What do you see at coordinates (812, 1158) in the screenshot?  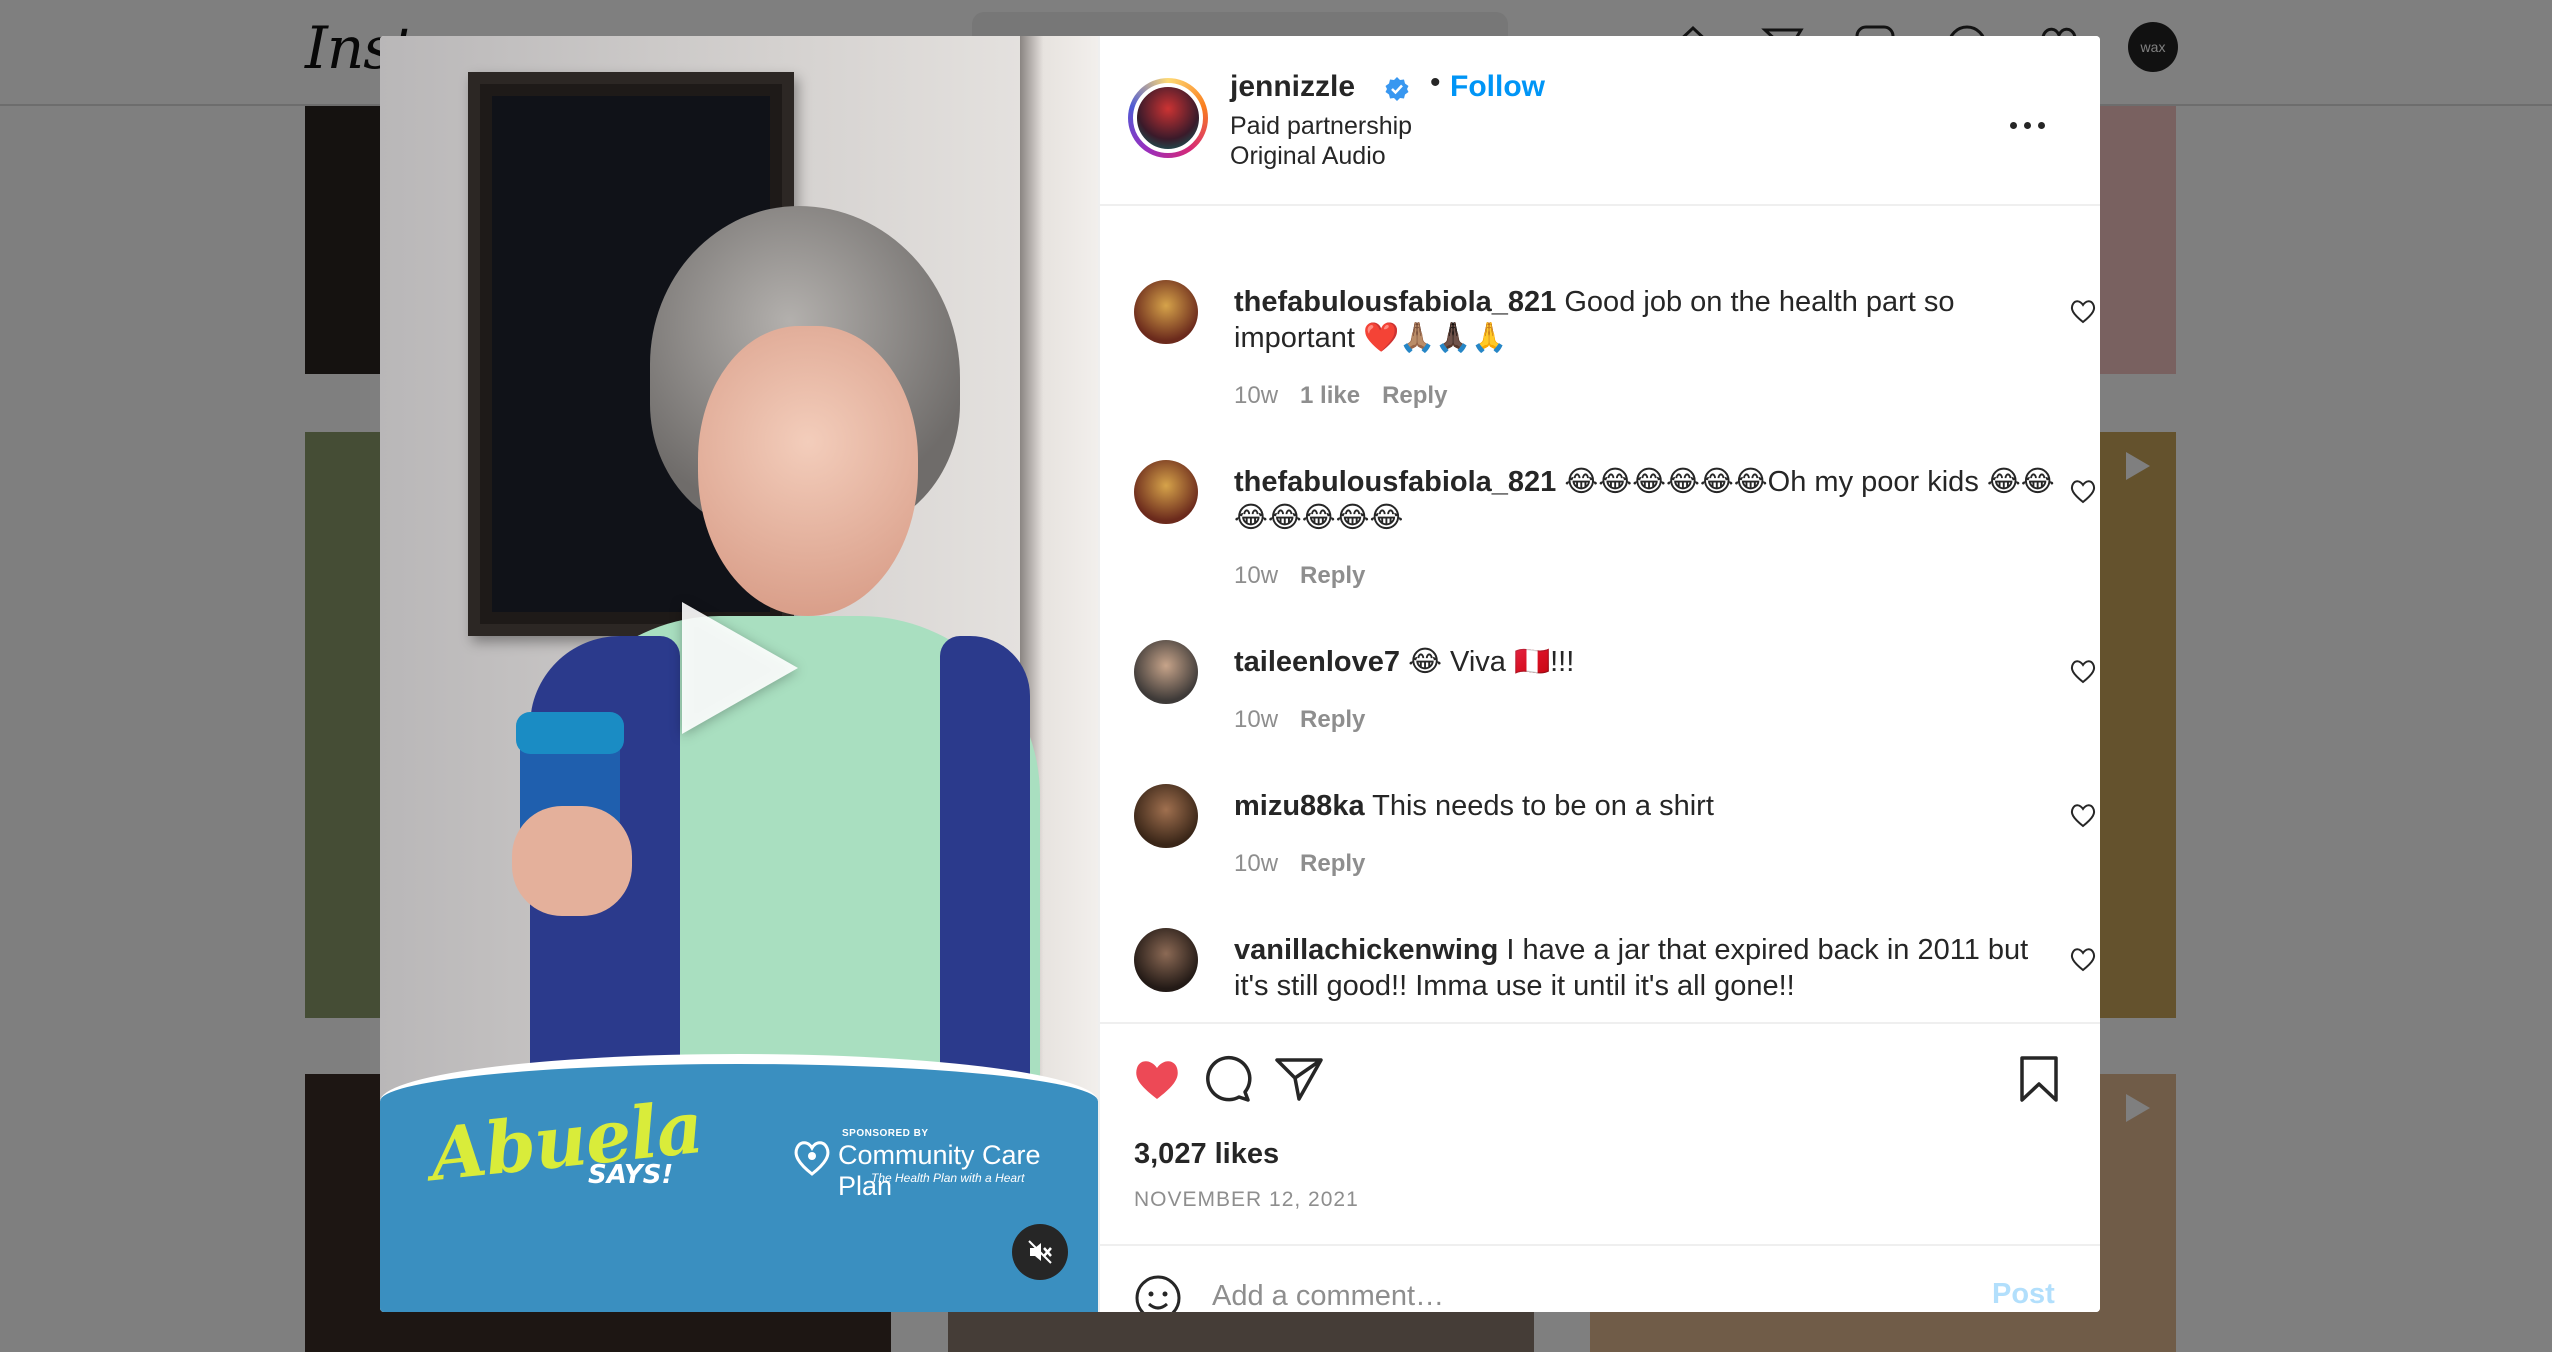 I see `sponsor-heart-icon` at bounding box center [812, 1158].